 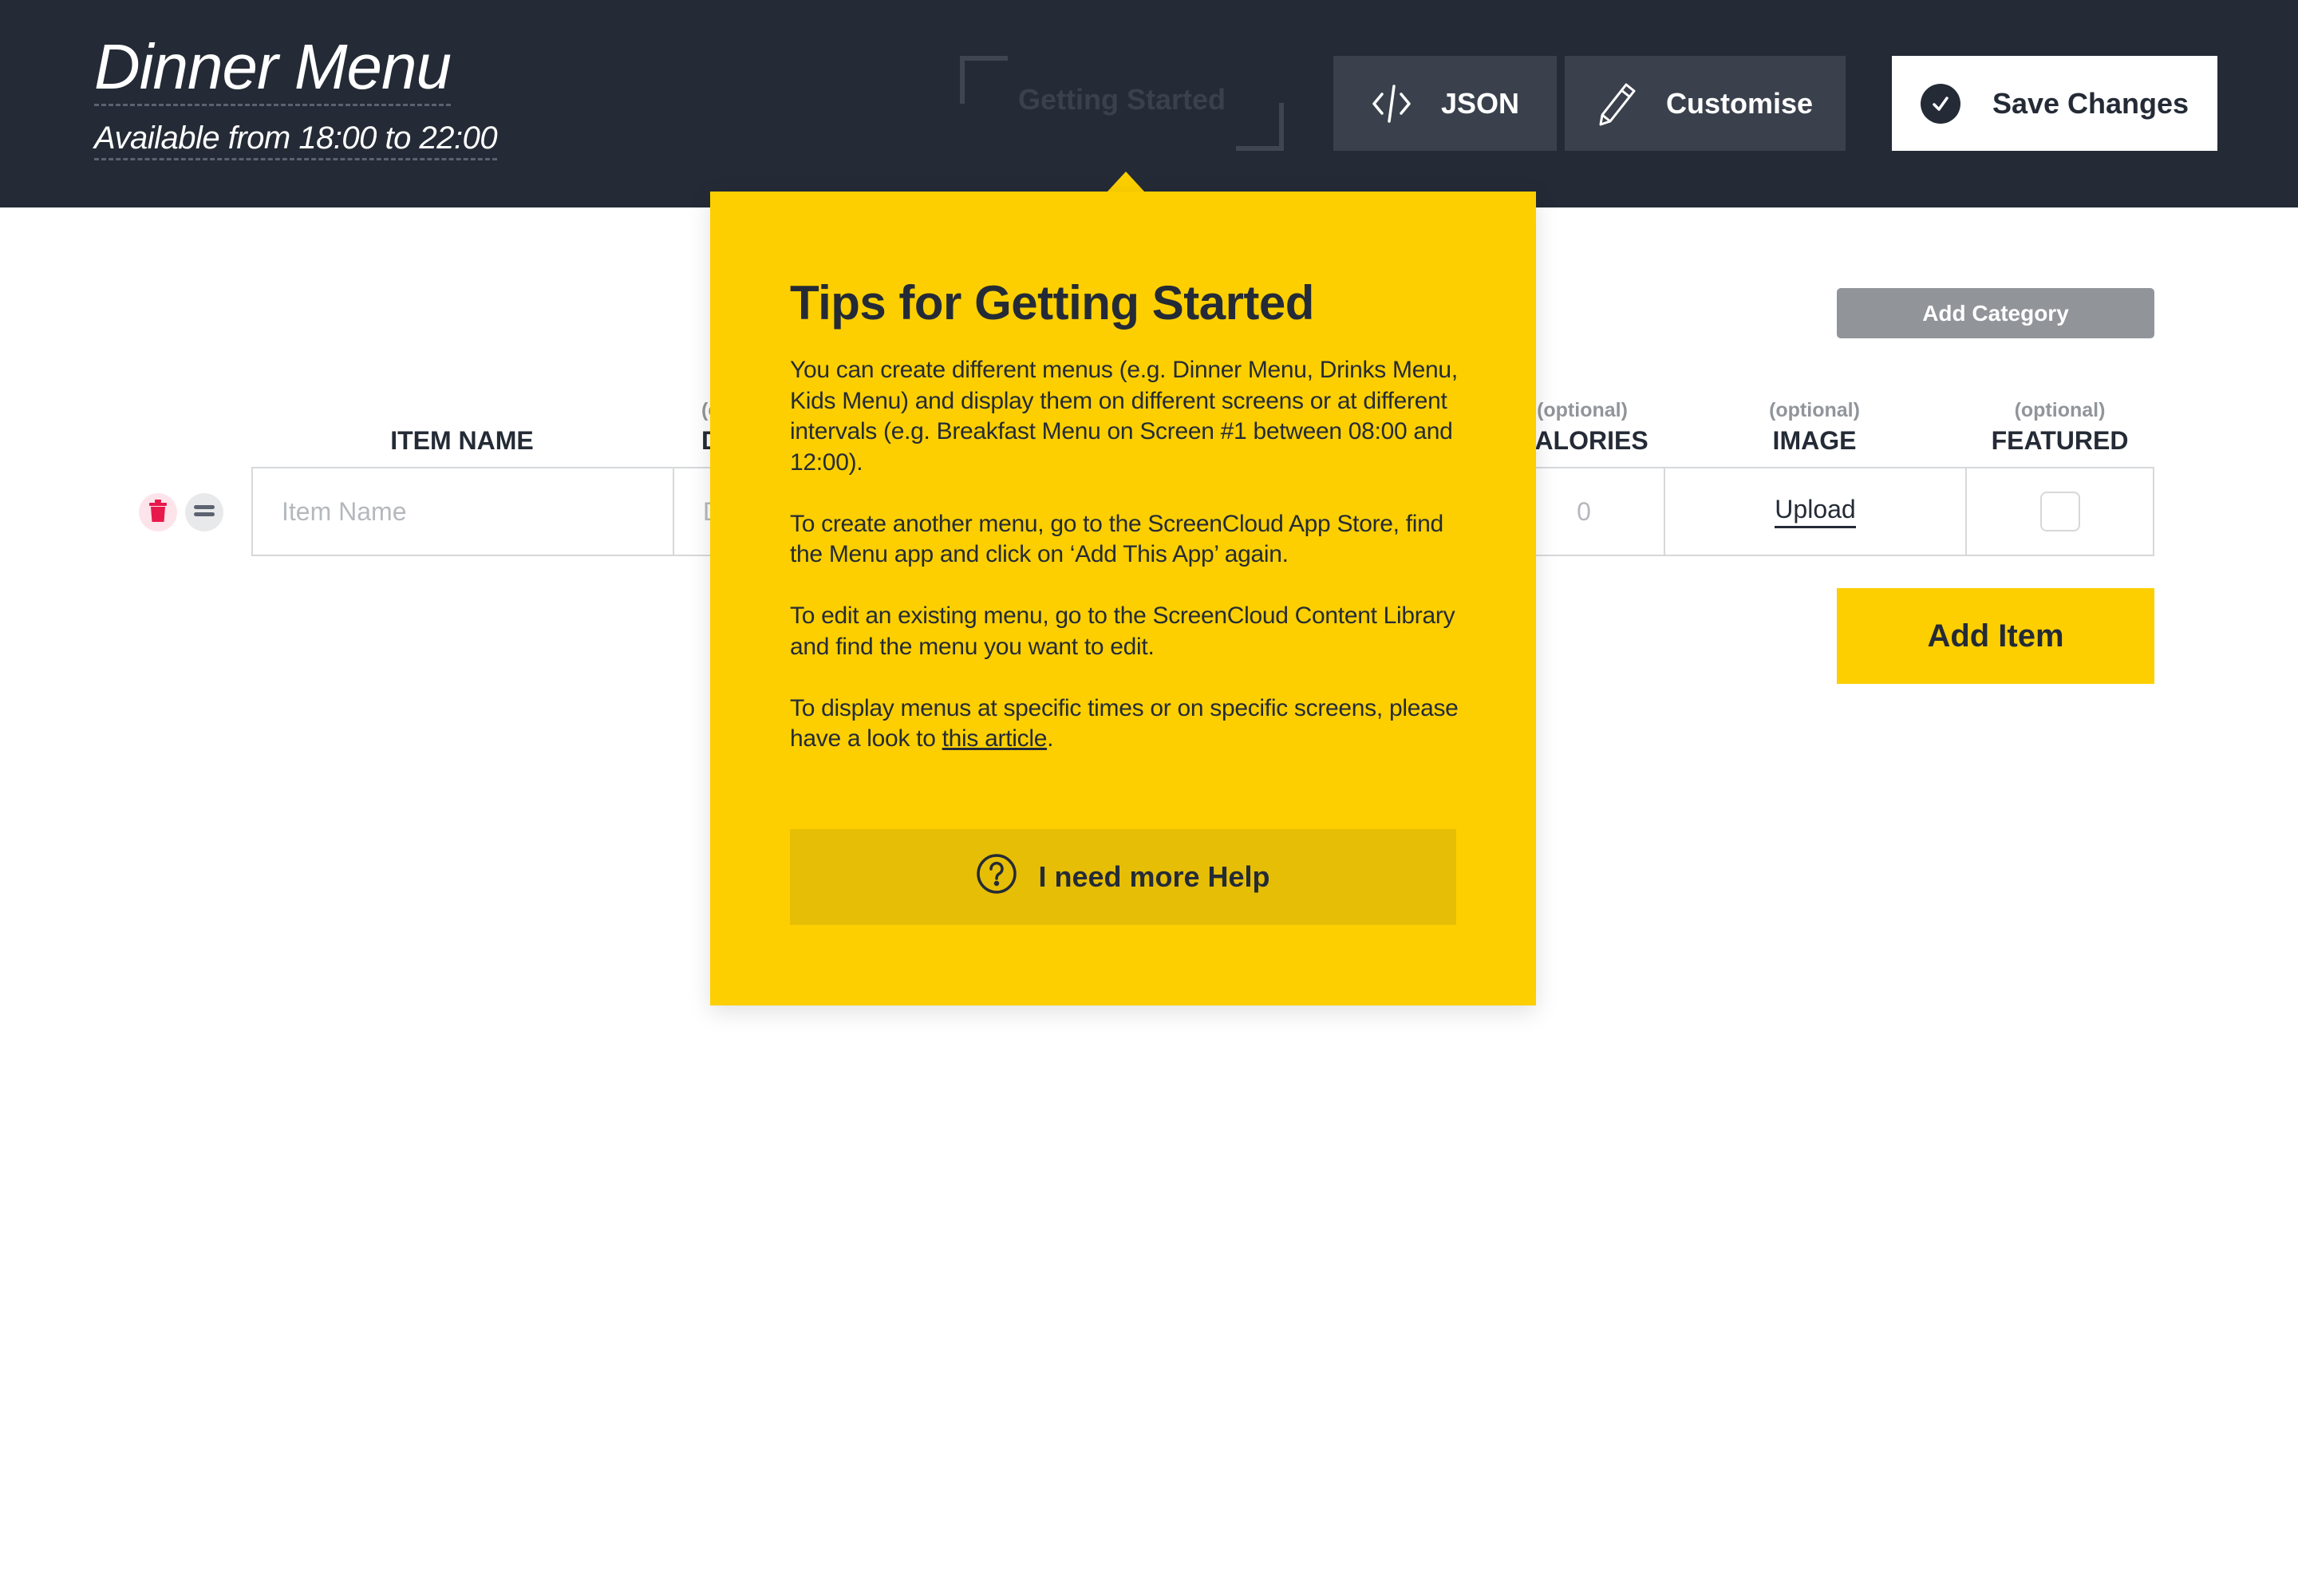 I want to click on pencil-icon, so click(x=1617, y=103).